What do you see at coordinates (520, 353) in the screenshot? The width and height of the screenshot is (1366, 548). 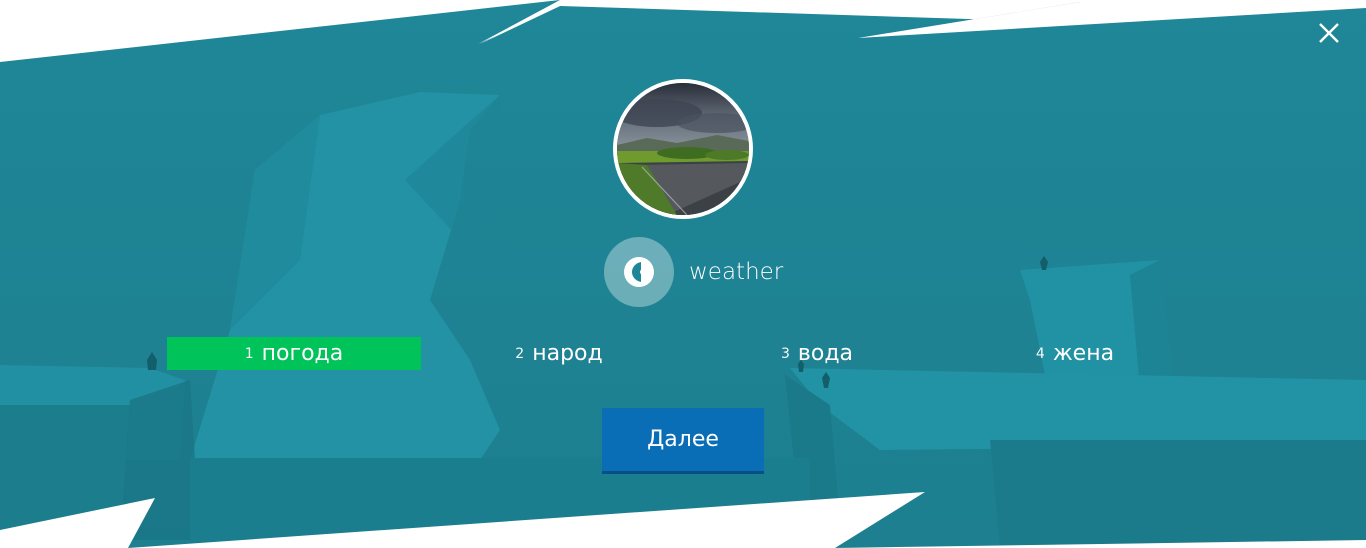 I see `option-number: 2` at bounding box center [520, 353].